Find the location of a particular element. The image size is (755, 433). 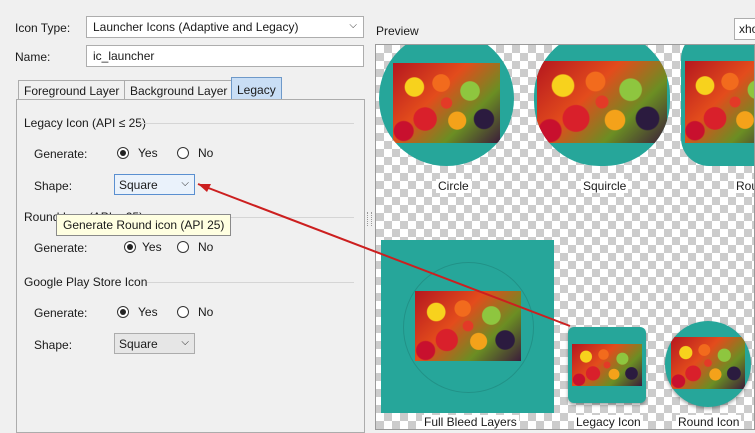

play-yes-label: Yes is located at coordinates (148, 312).